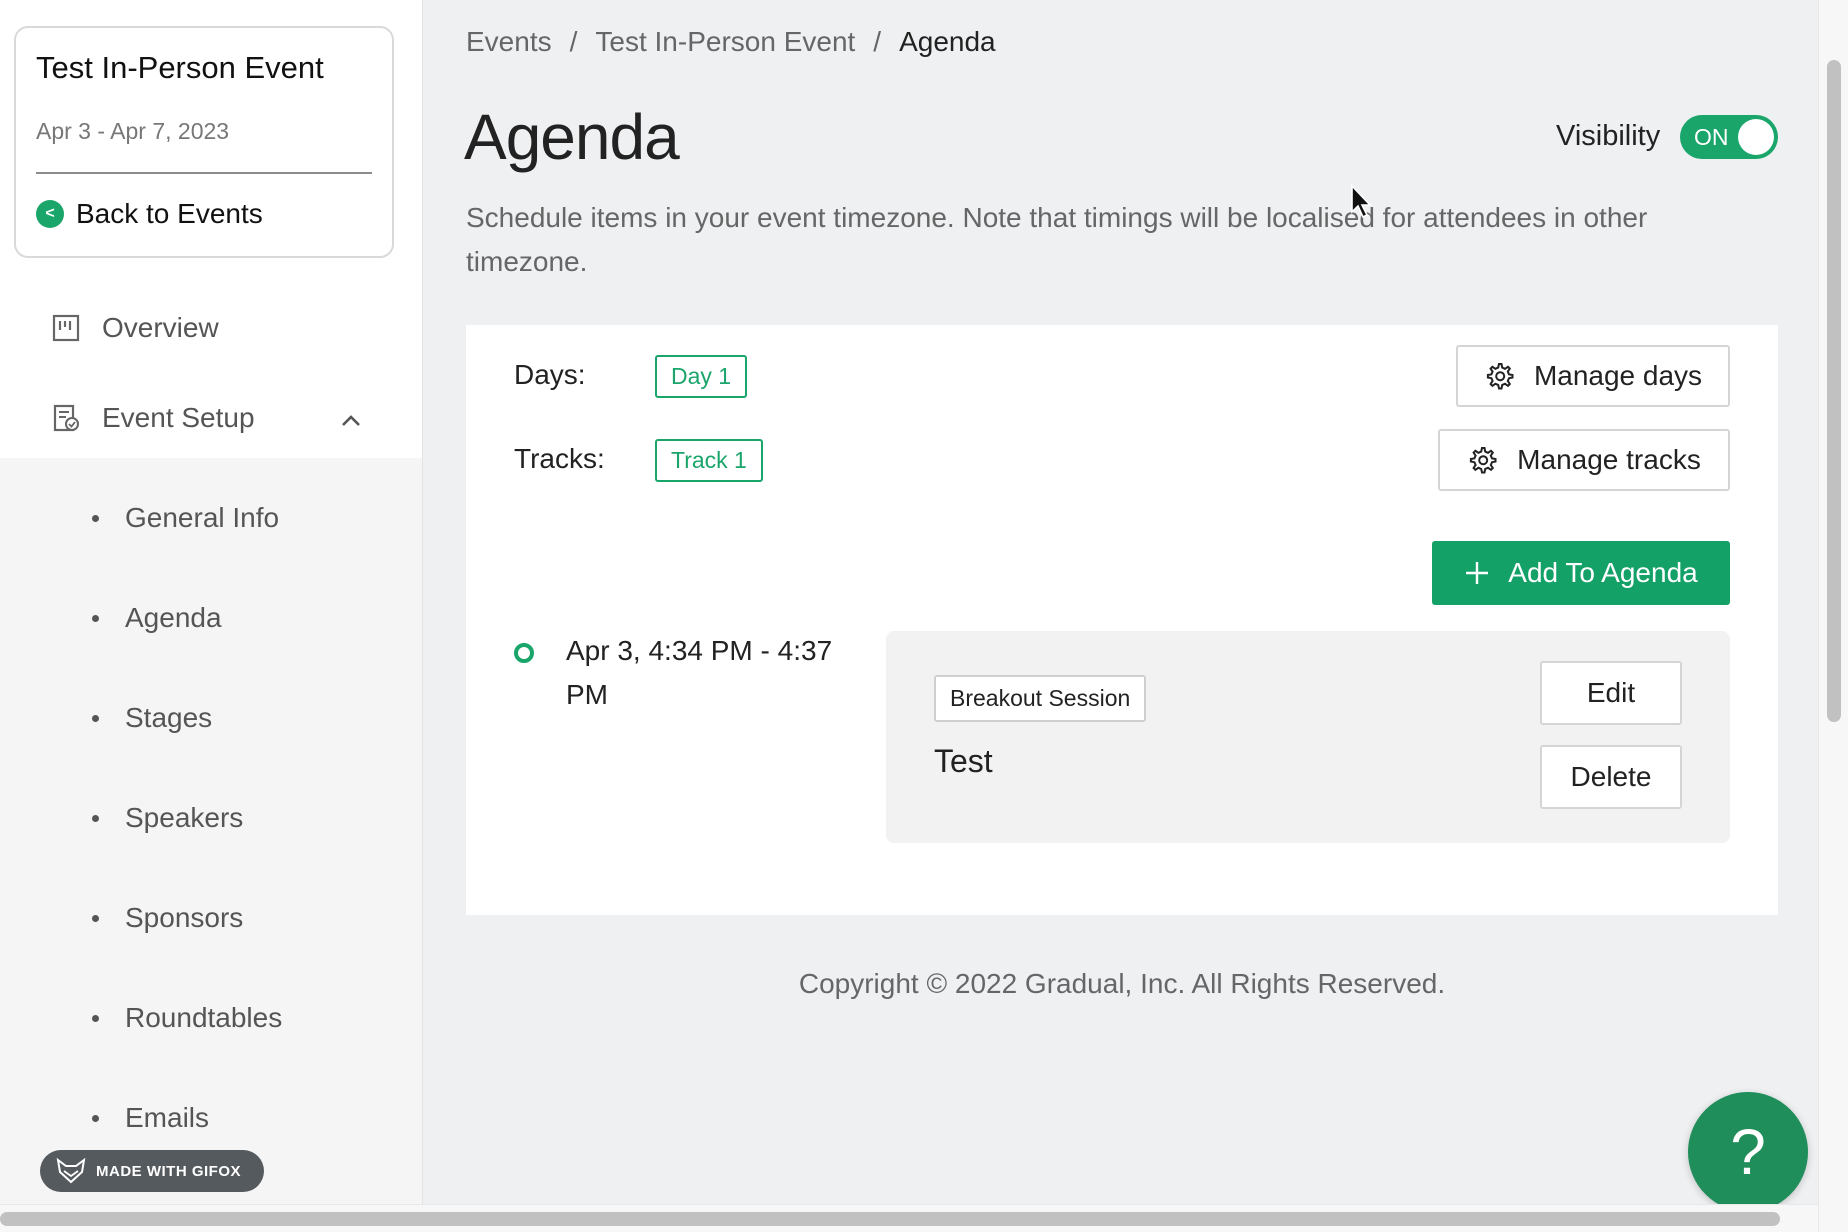 Image resolution: width=1848 pixels, height=1232 pixels. I want to click on manage-days-label: Manage days, so click(1618, 375).